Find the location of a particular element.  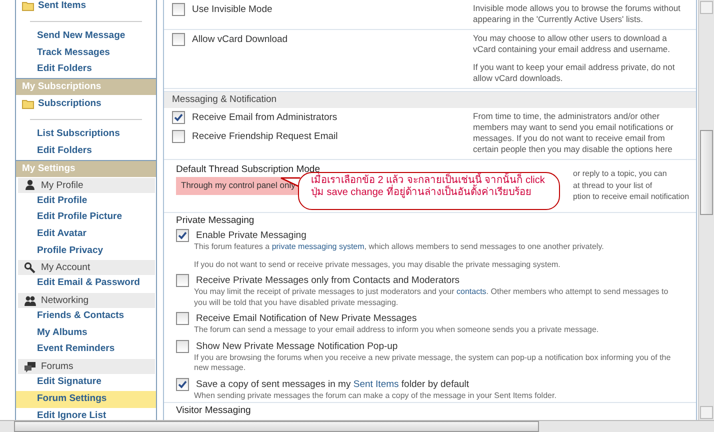

option-description: at thread to your list of is located at coordinates (613, 185).